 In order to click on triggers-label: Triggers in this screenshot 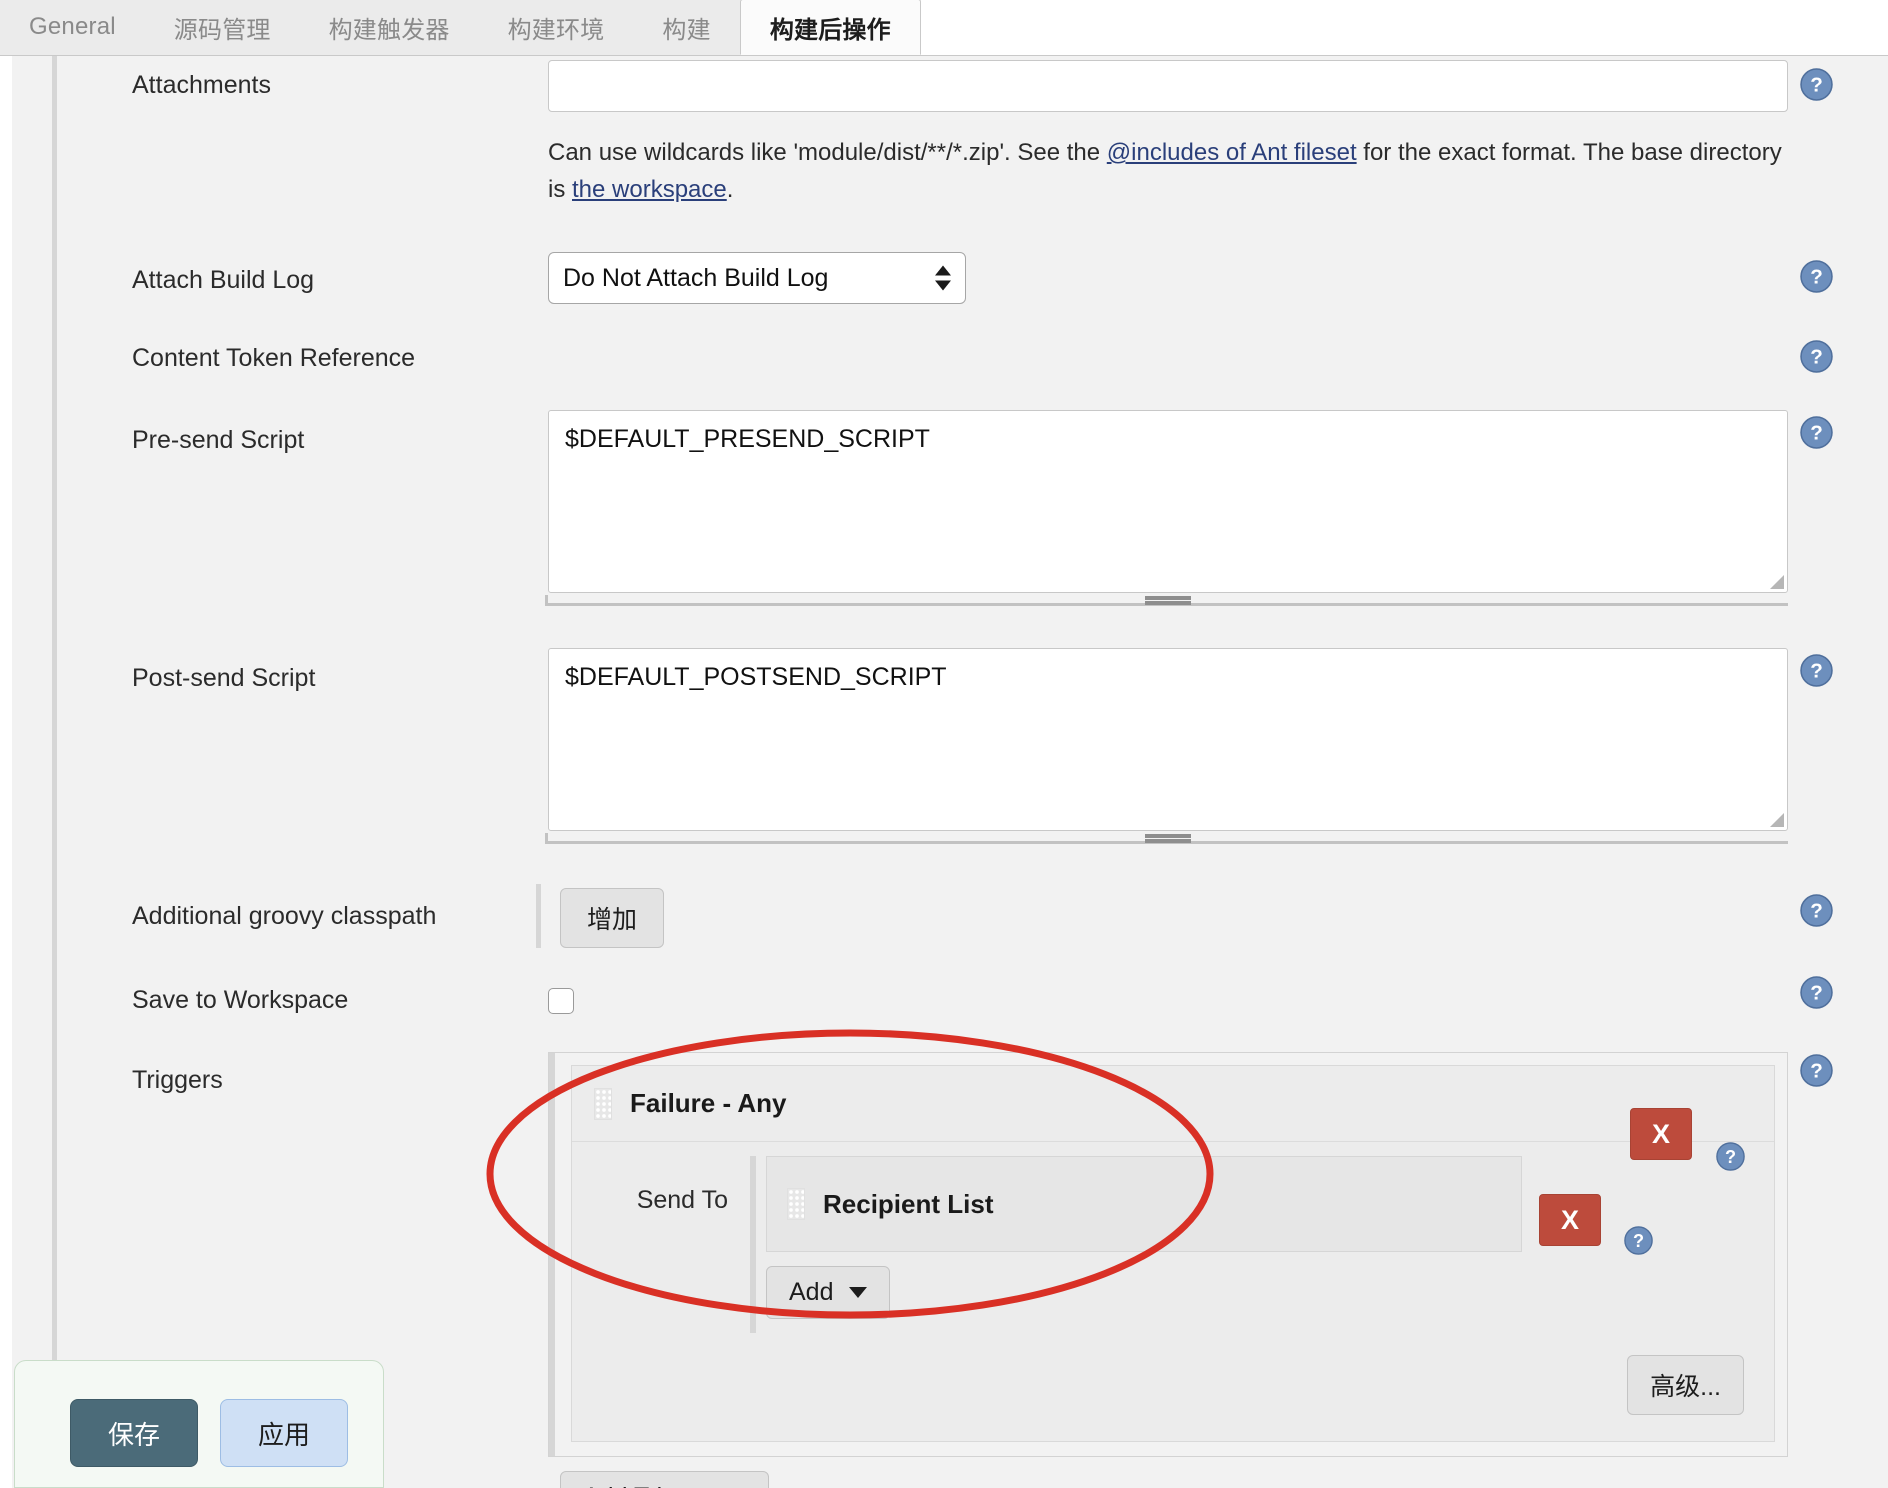, I will do `click(177, 1080)`.